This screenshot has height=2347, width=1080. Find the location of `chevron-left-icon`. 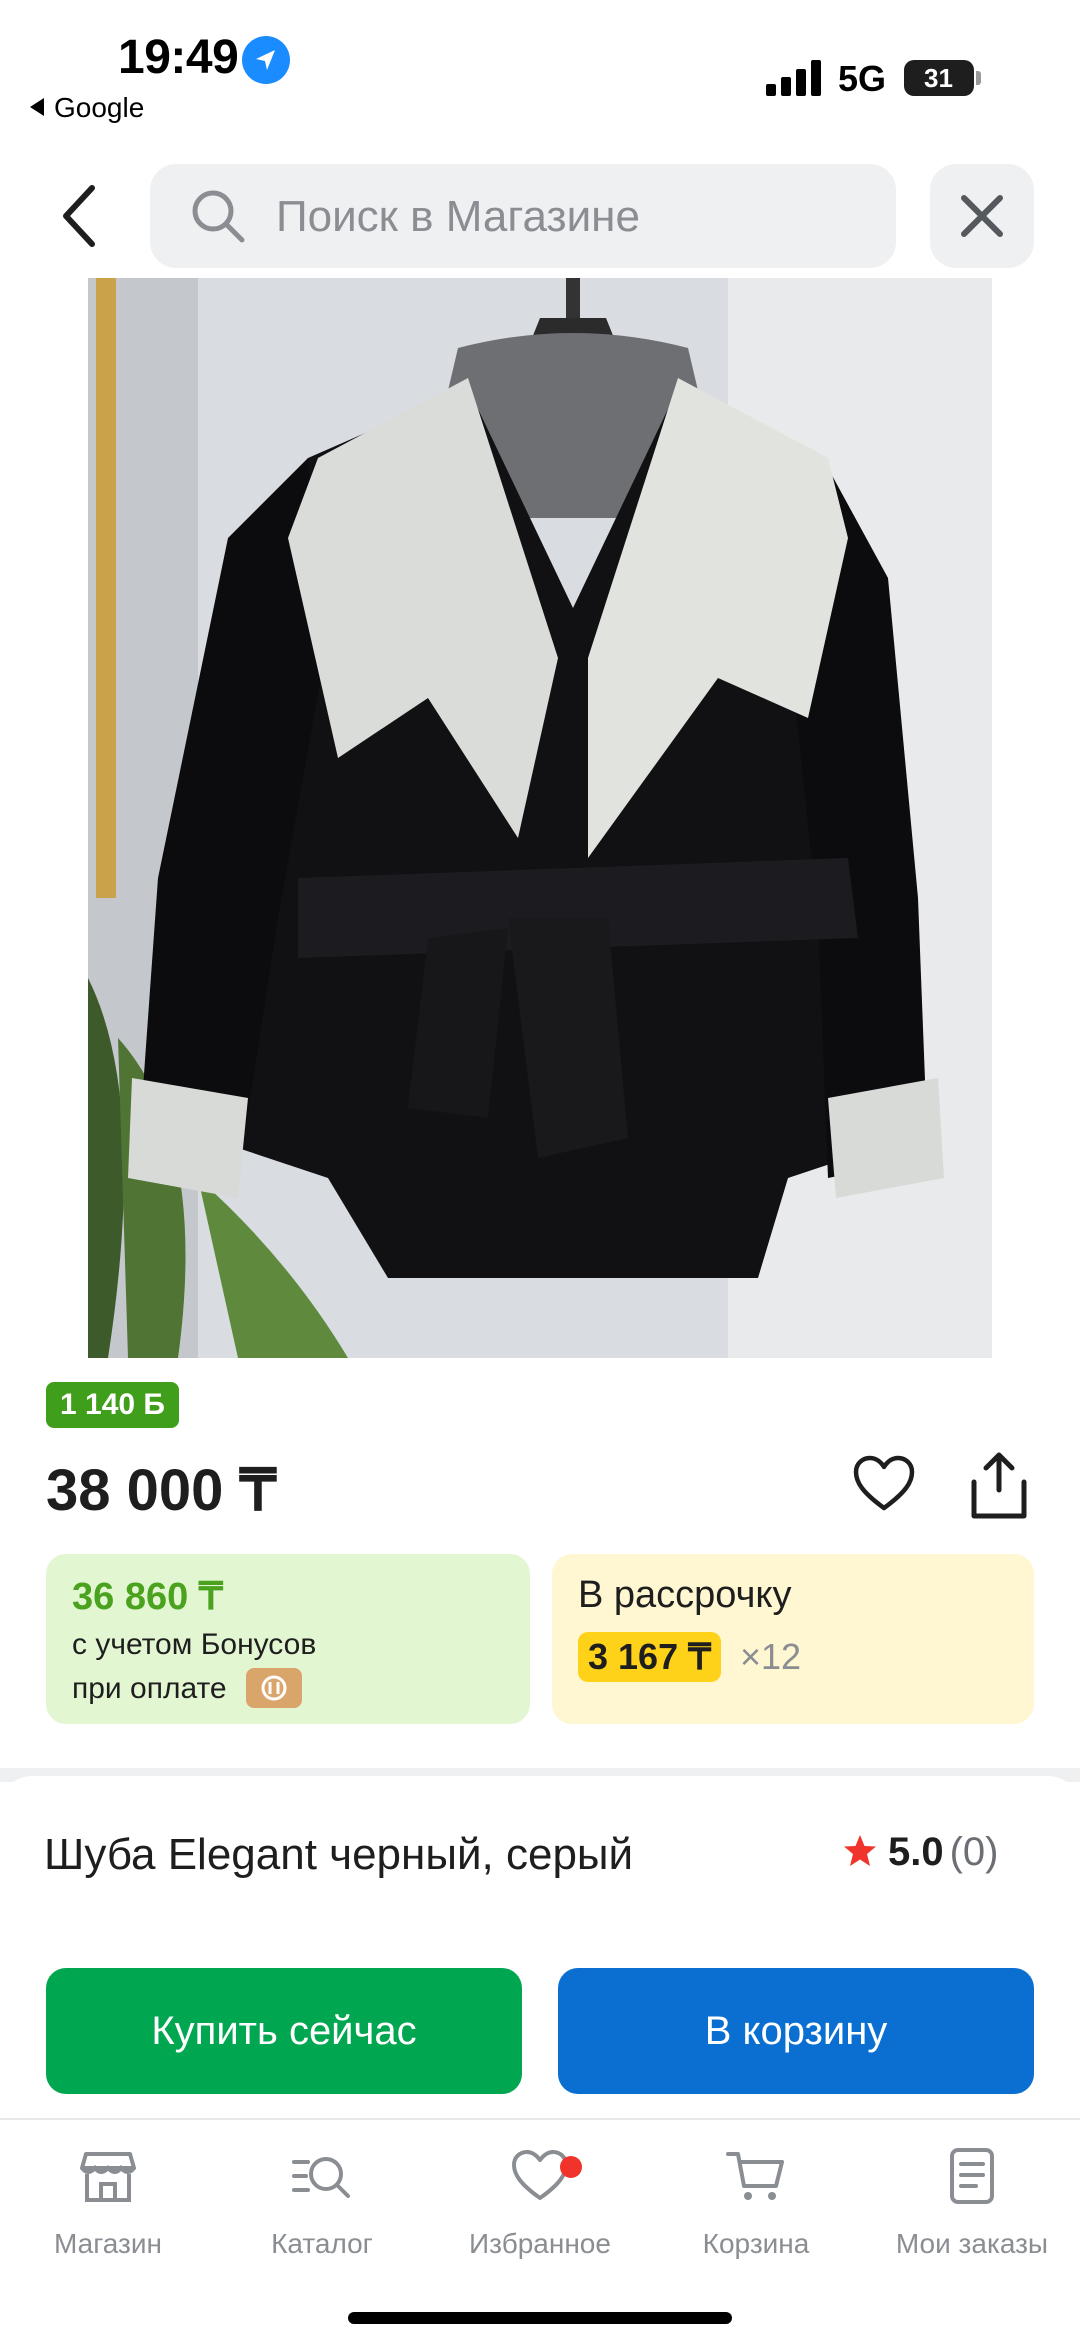

chevron-left-icon is located at coordinates (79, 216).